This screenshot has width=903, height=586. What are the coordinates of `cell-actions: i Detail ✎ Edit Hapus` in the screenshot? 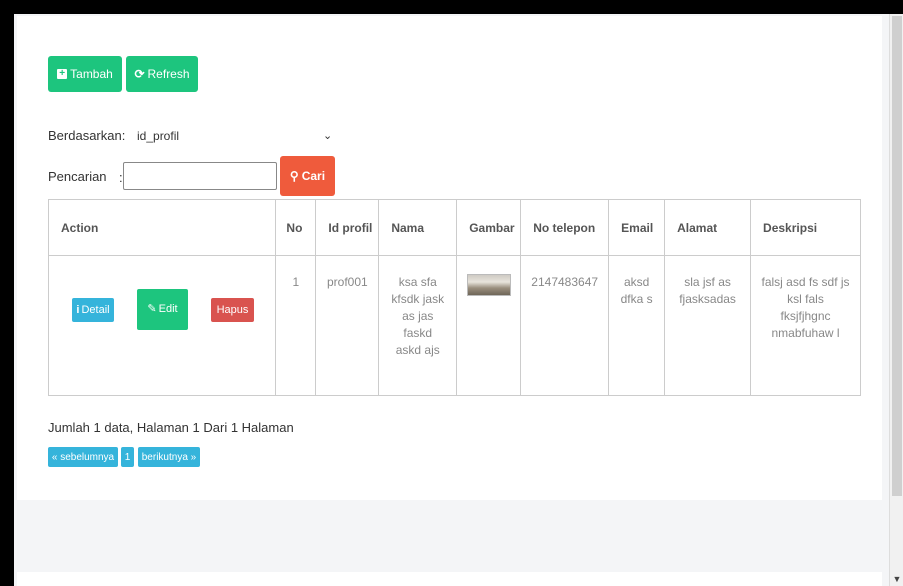 It's located at (162, 325).